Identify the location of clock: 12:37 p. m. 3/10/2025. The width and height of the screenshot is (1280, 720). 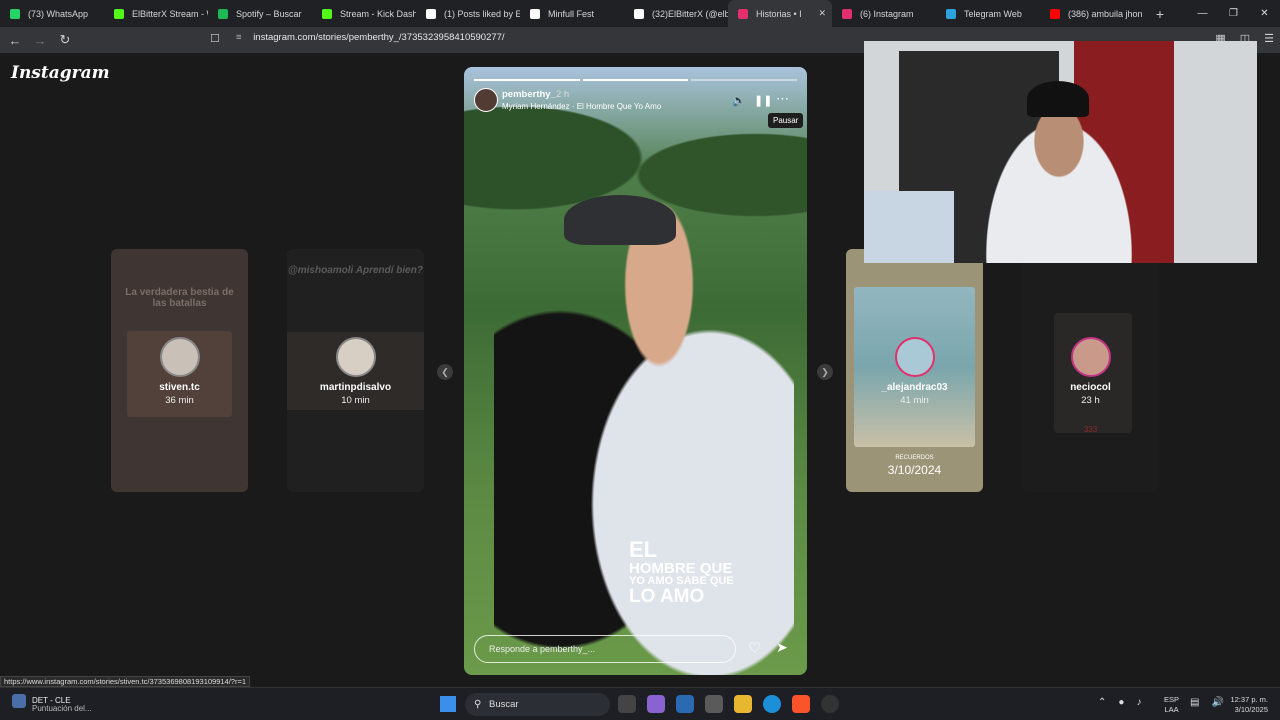
(1248, 705).